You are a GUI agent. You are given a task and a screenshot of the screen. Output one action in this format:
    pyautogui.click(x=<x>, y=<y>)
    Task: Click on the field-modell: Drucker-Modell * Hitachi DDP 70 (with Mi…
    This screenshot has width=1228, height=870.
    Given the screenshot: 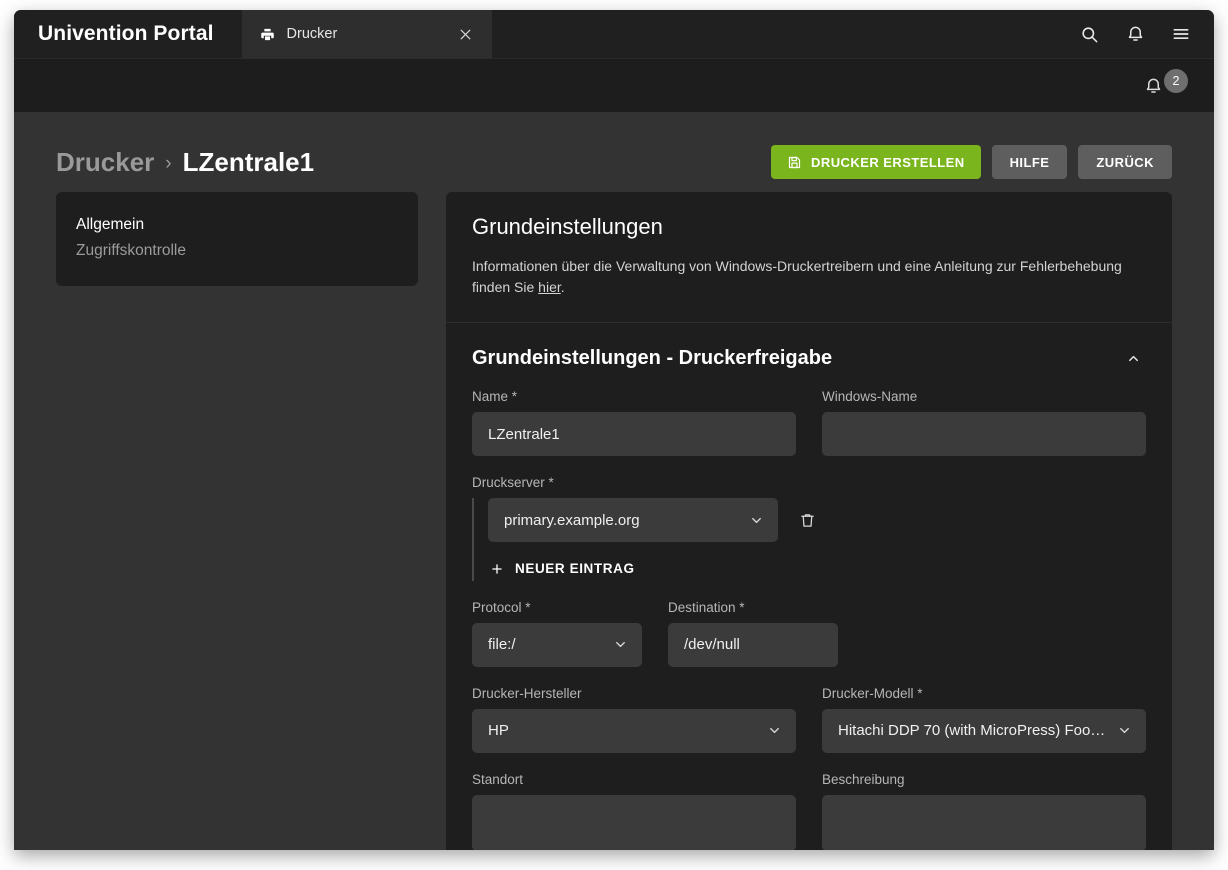 What is the action you would take?
    pyautogui.click(x=984, y=719)
    